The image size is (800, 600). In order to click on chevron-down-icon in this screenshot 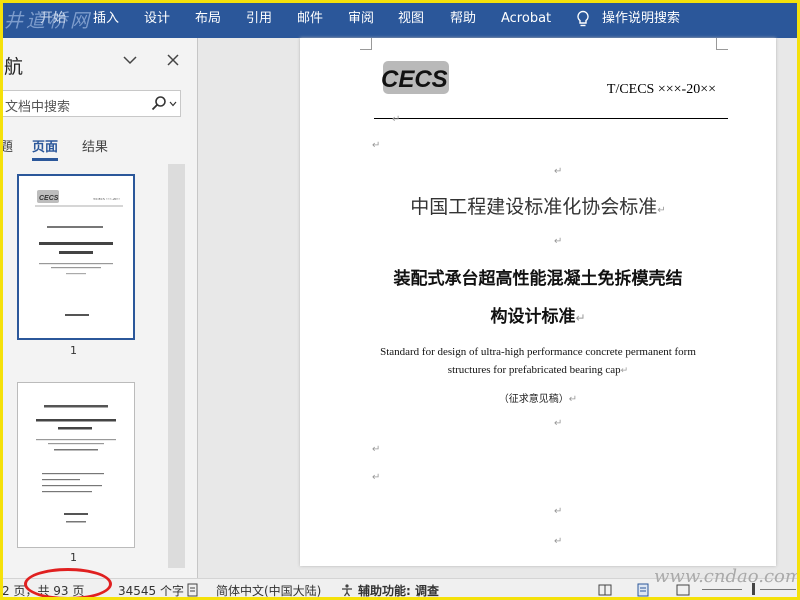, I will do `click(130, 60)`.